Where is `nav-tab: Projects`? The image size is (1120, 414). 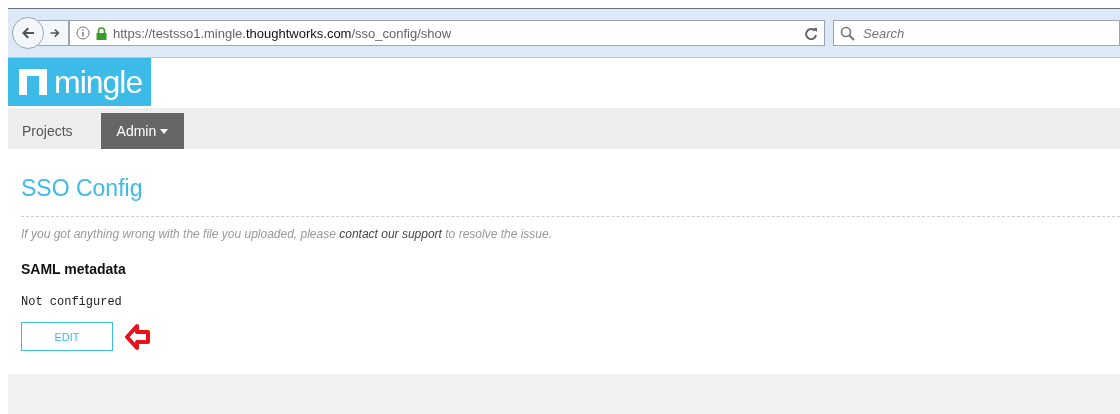
nav-tab: Projects is located at coordinates (47, 131).